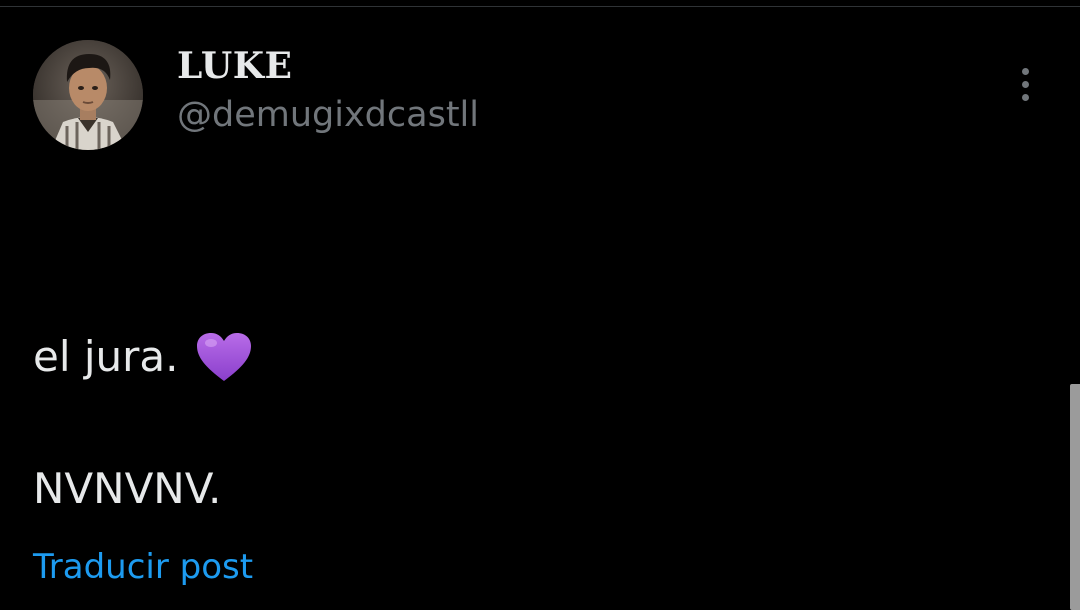 This screenshot has width=1080, height=610. I want to click on profile-photo-icon, so click(88, 95).